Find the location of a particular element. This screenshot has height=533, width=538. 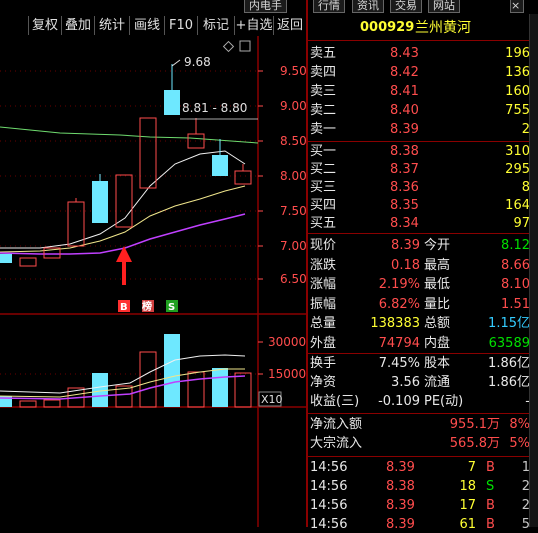

flow-label: 大宗流入 is located at coordinates (336, 443).